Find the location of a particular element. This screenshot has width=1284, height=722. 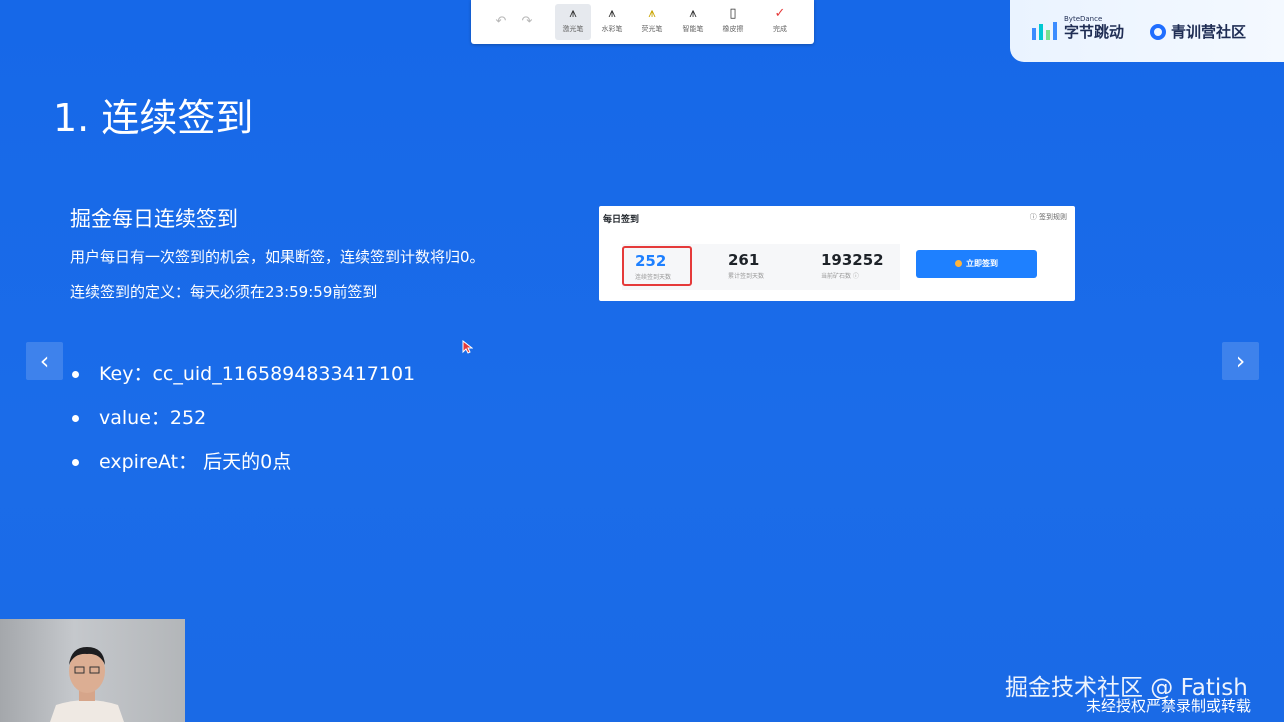

tool-laser-pen: ⩚ 激光笔 is located at coordinates (573, 22).